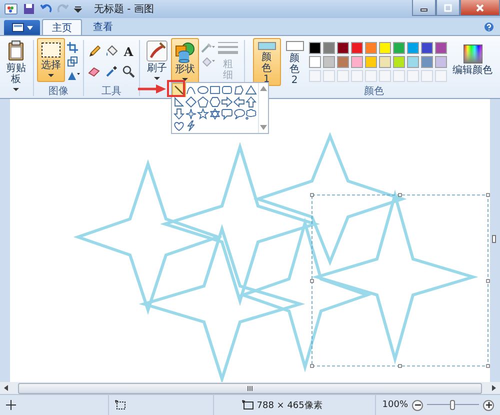  I want to click on zoom-in-button, so click(488, 405).